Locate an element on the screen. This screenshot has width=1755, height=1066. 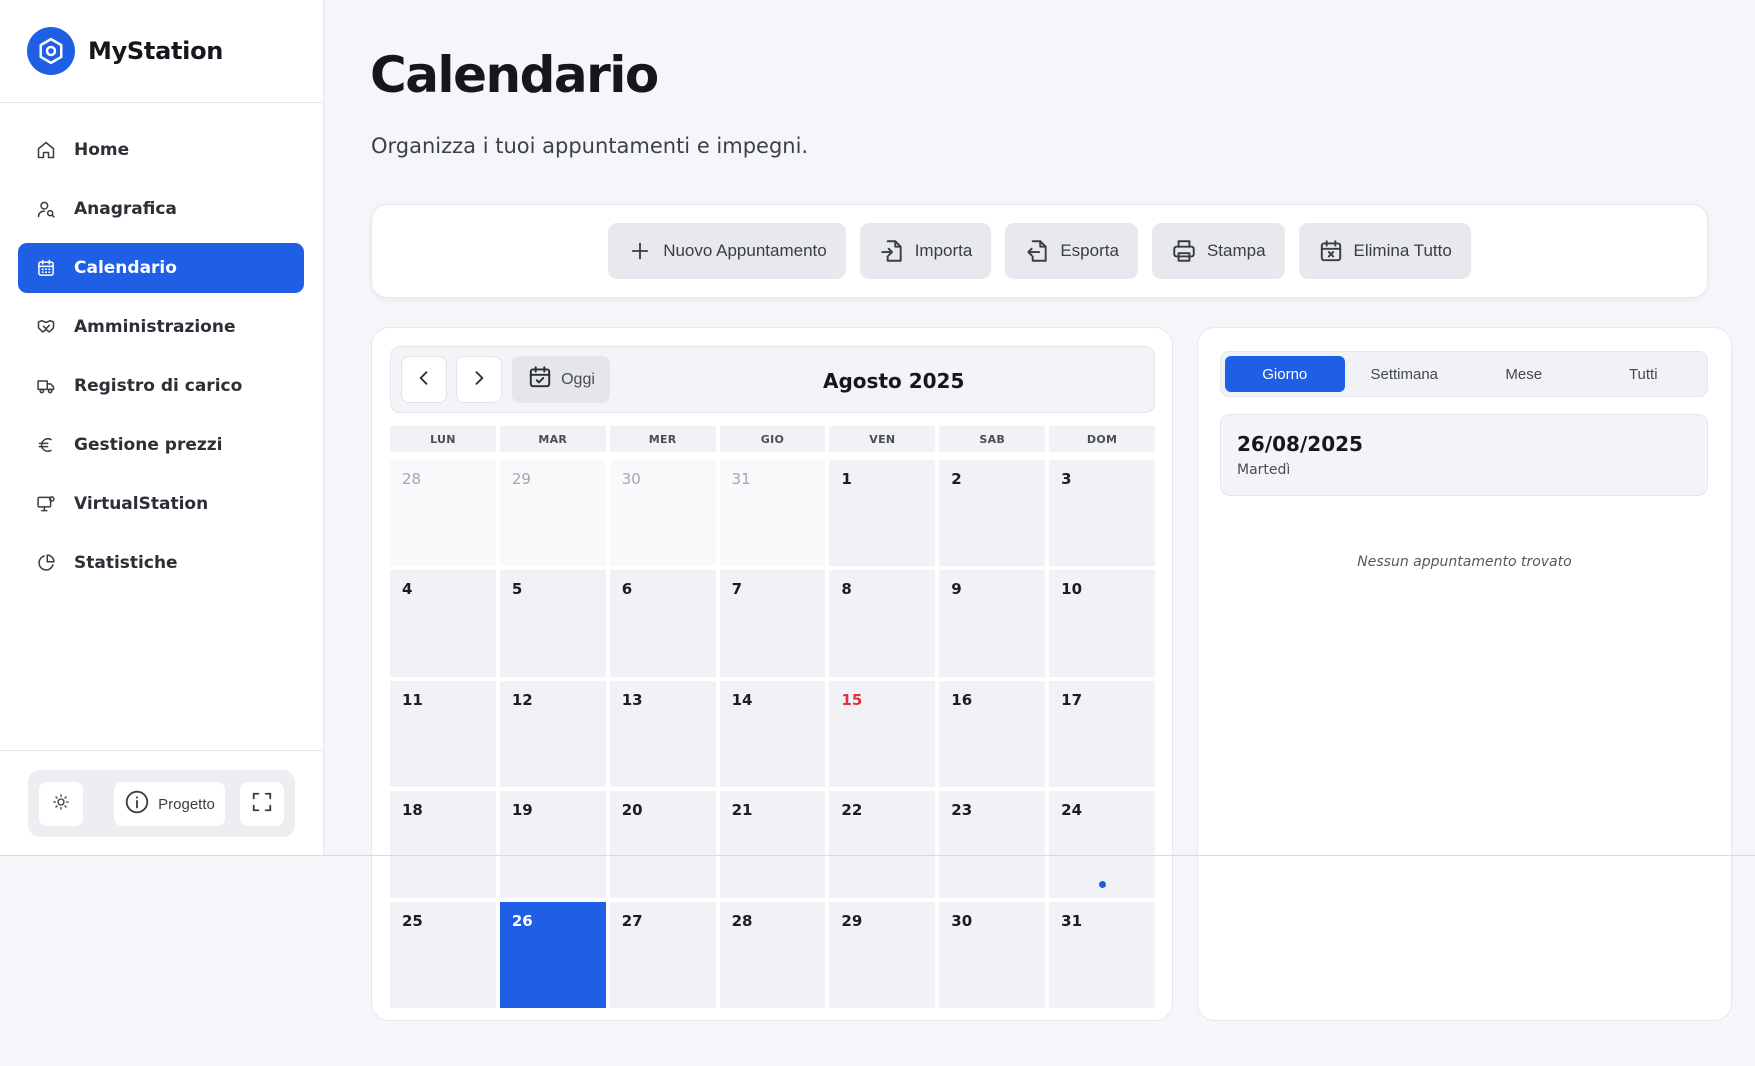
sidebar-footer: Progetto is located at coordinates (161, 802).